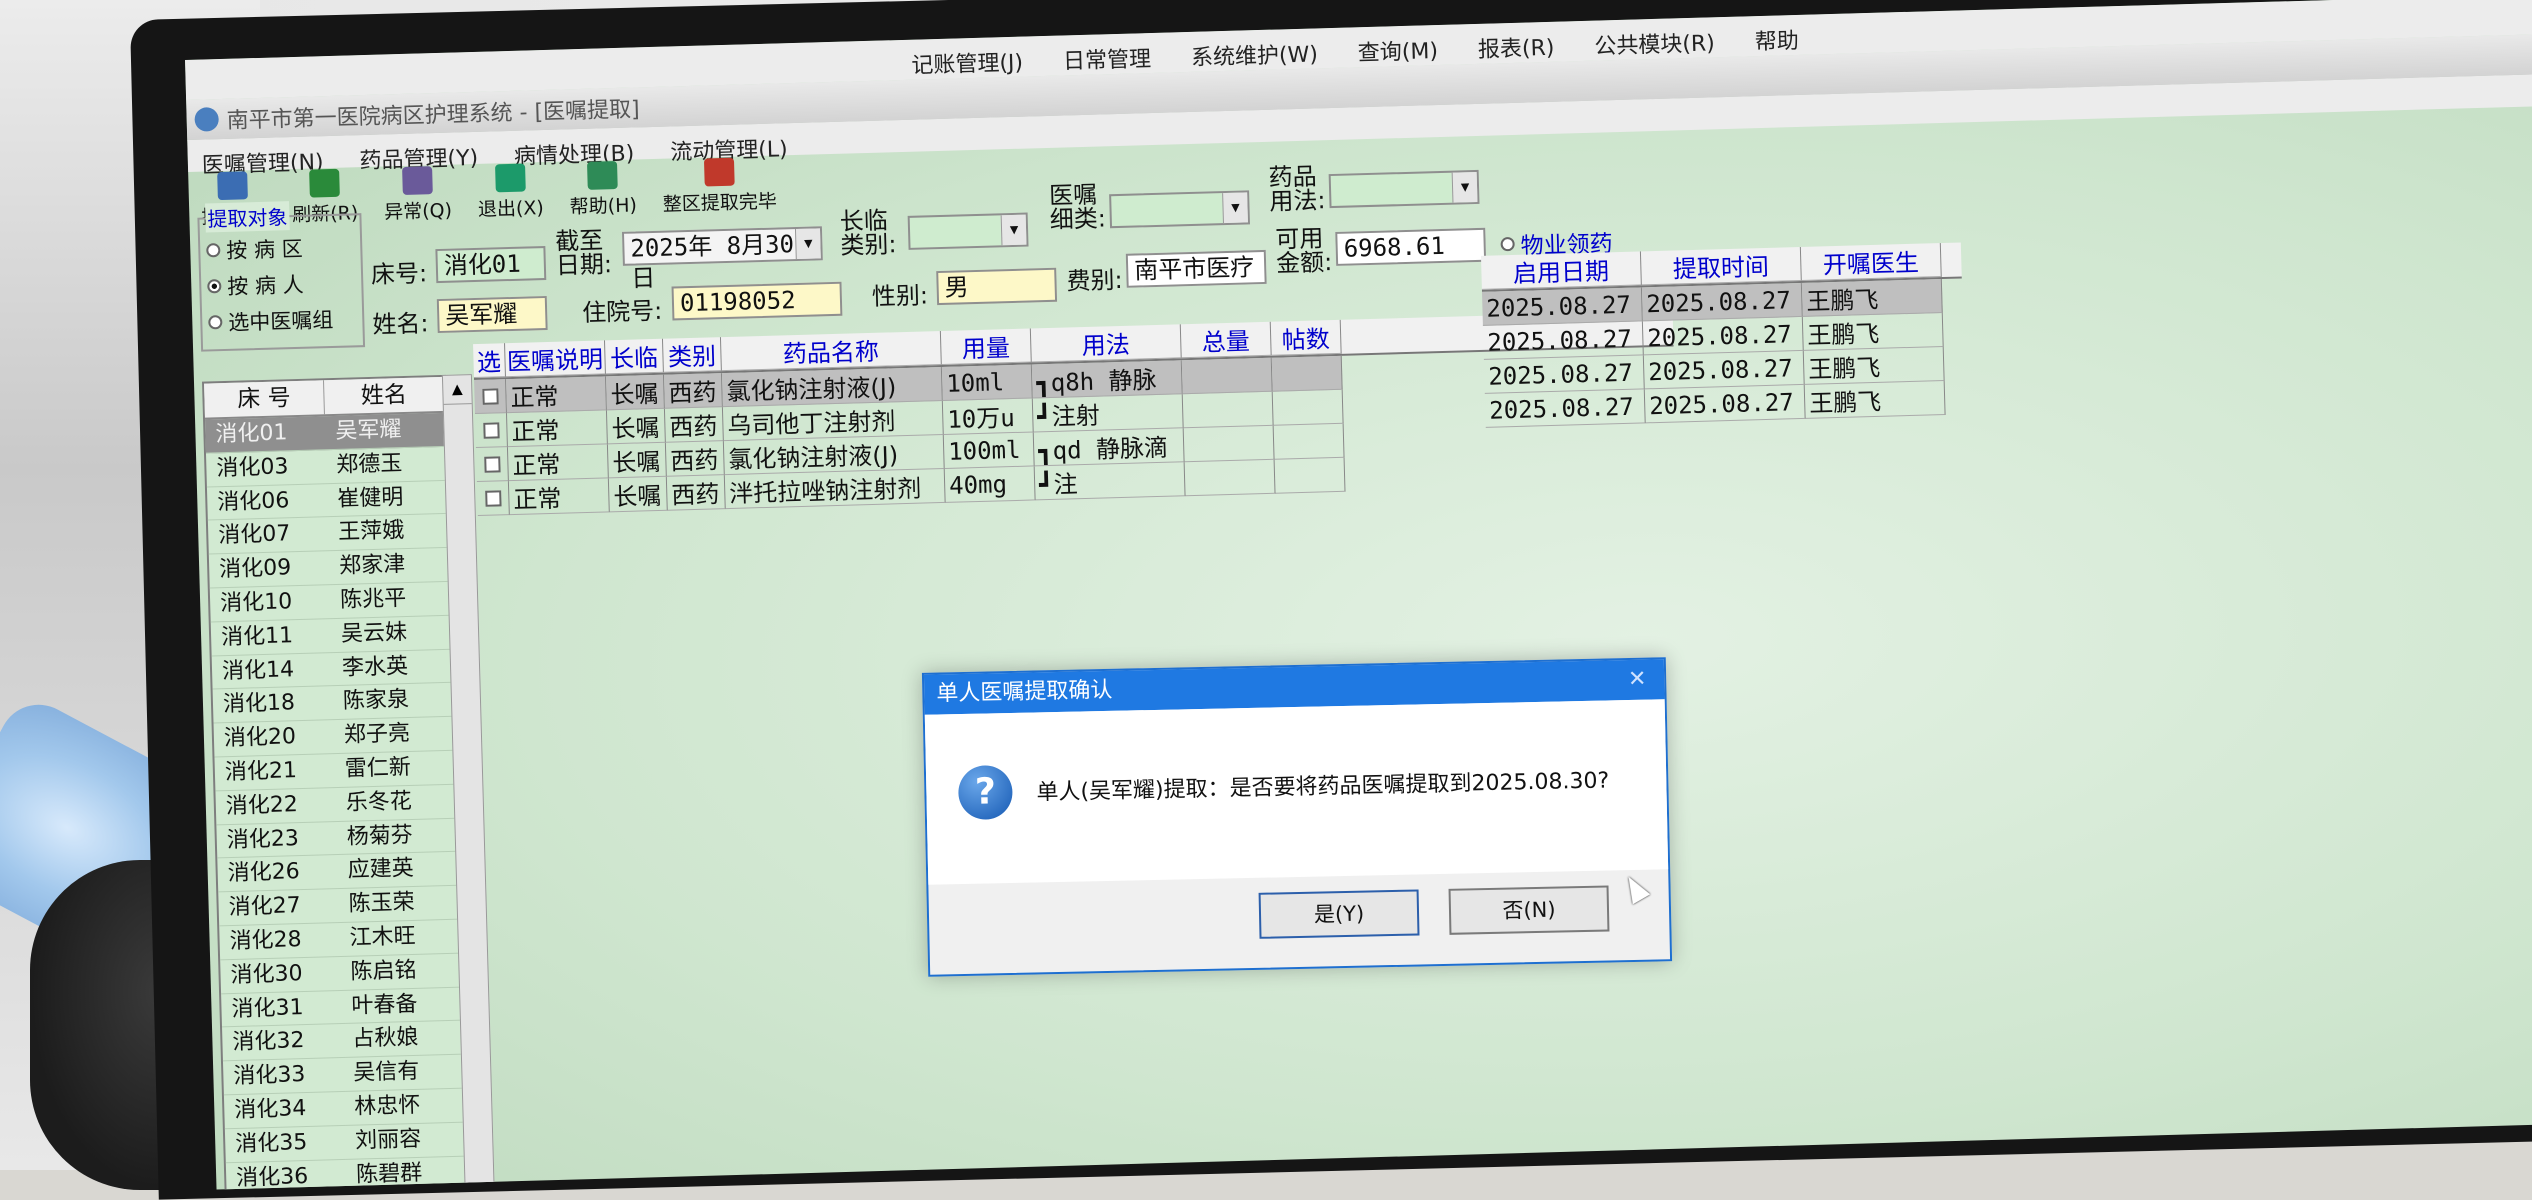 This screenshot has width=2532, height=1200. Describe the element at coordinates (491, 265) in the screenshot. I see `bed-field: 消化01` at that location.